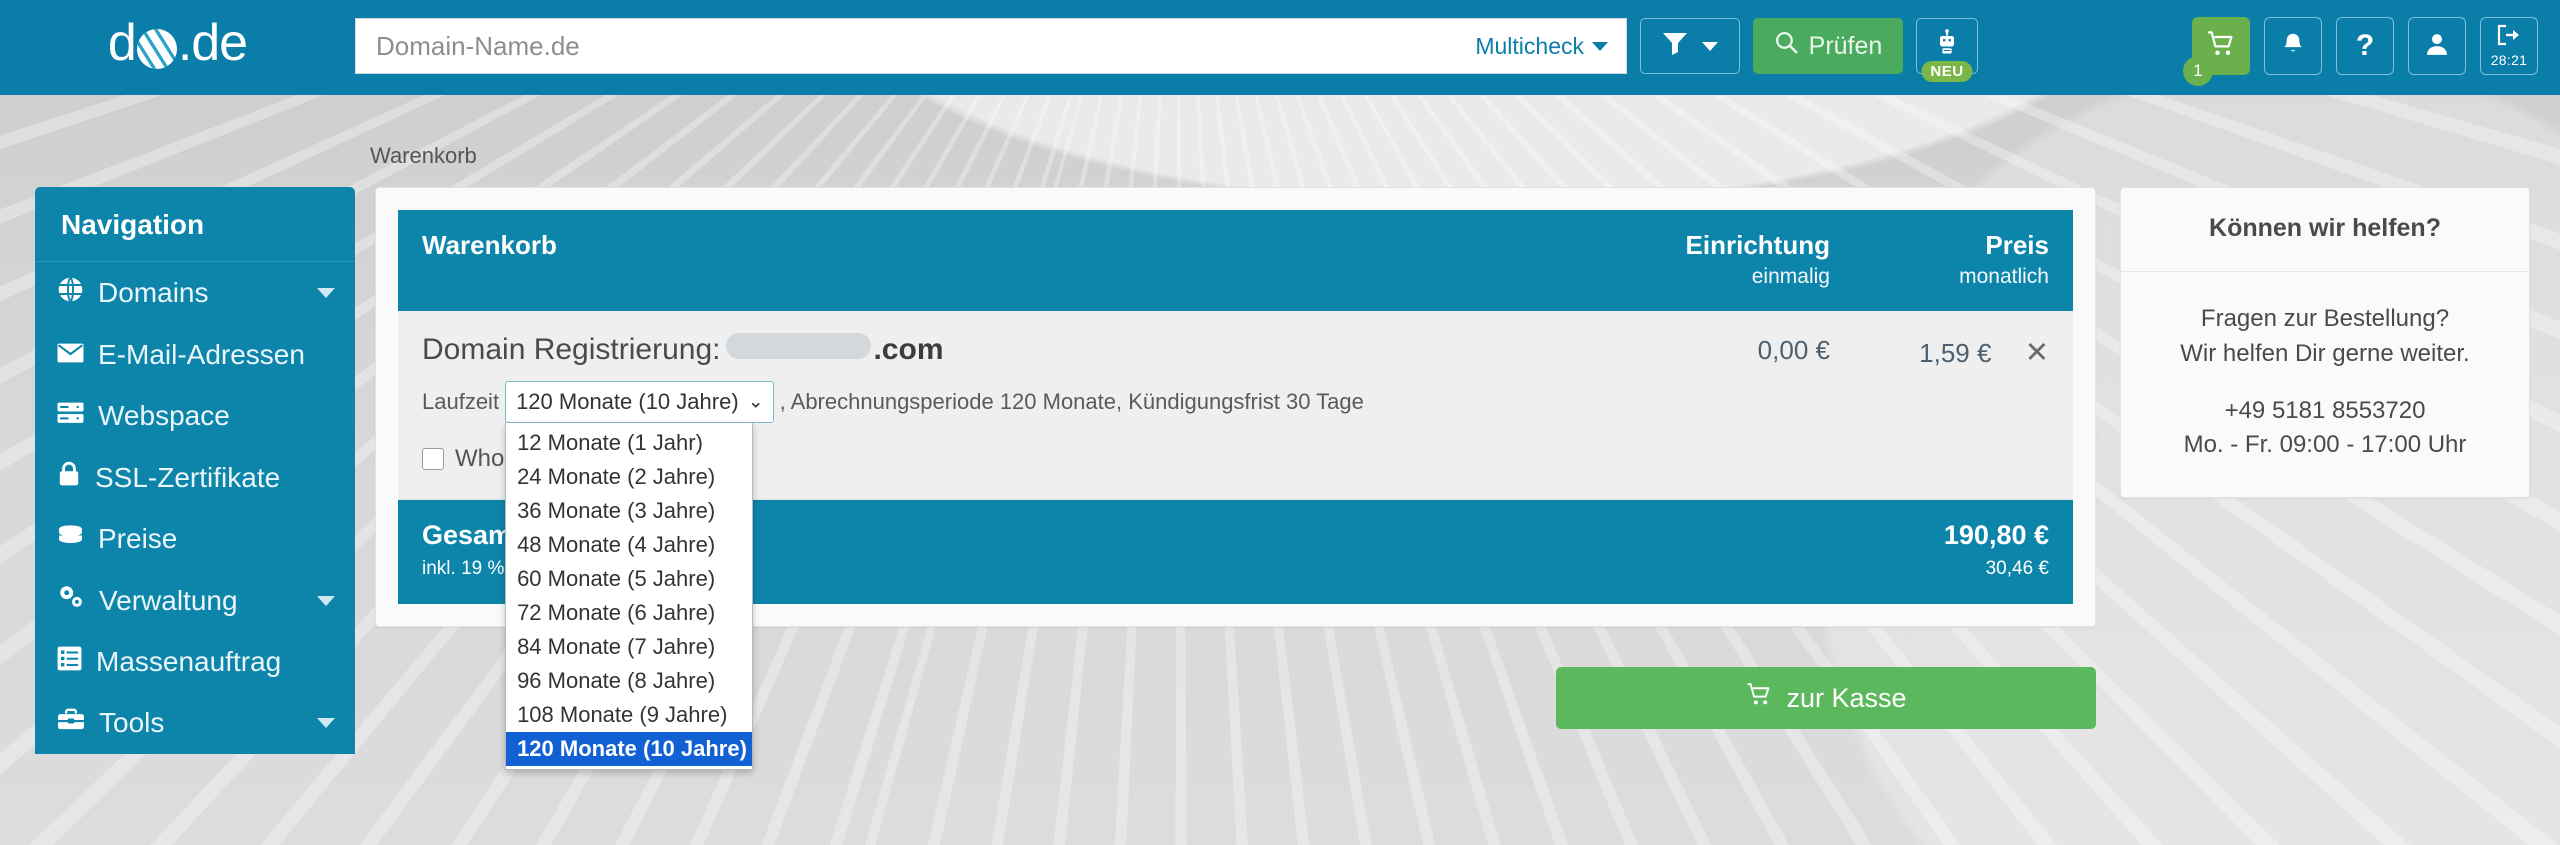 The width and height of the screenshot is (2560, 845). Describe the element at coordinates (1007, 260) in the screenshot. I see `column-header-name: Warenkorb` at that location.